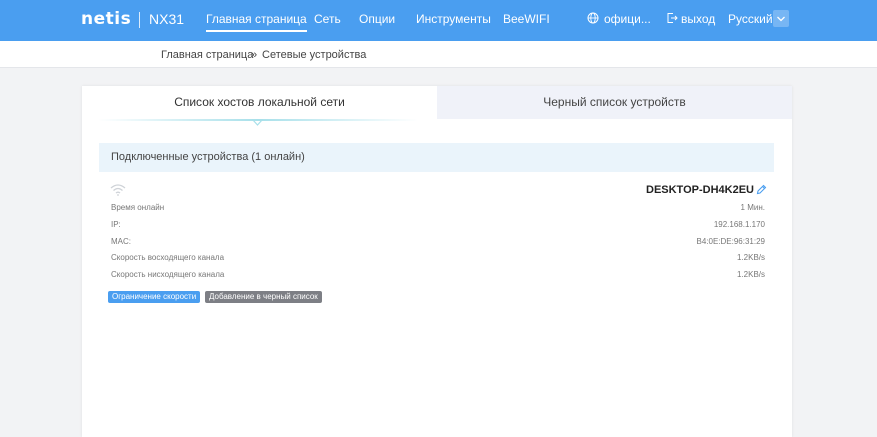 The height and width of the screenshot is (437, 877). I want to click on connected-devices-header: Подключенные устройства (1 онлайн), so click(436, 157).